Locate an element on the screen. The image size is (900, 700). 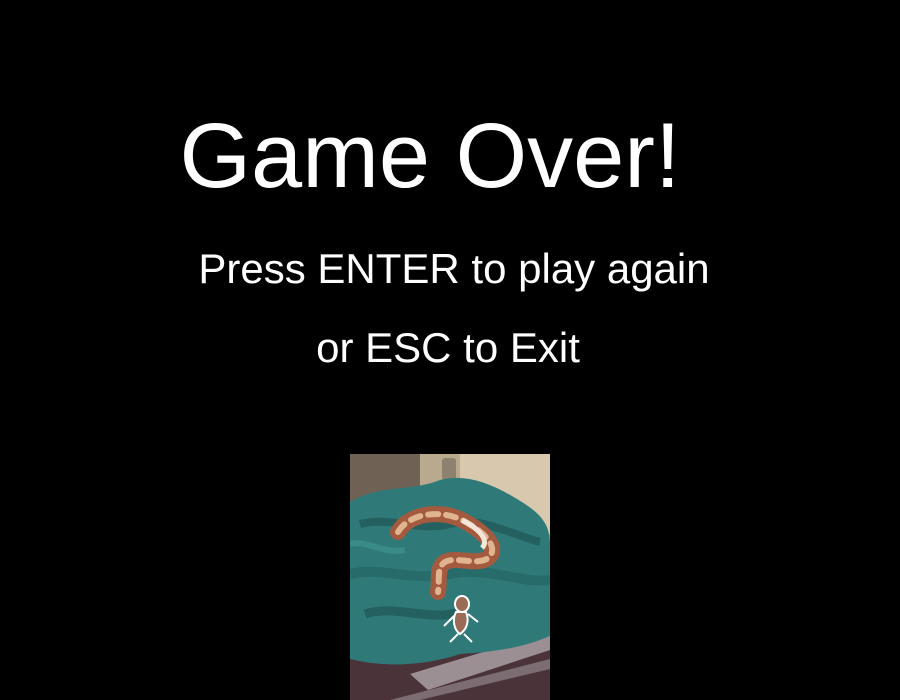
play-again-prompt: Press ENTER to play again is located at coordinates (454, 268).